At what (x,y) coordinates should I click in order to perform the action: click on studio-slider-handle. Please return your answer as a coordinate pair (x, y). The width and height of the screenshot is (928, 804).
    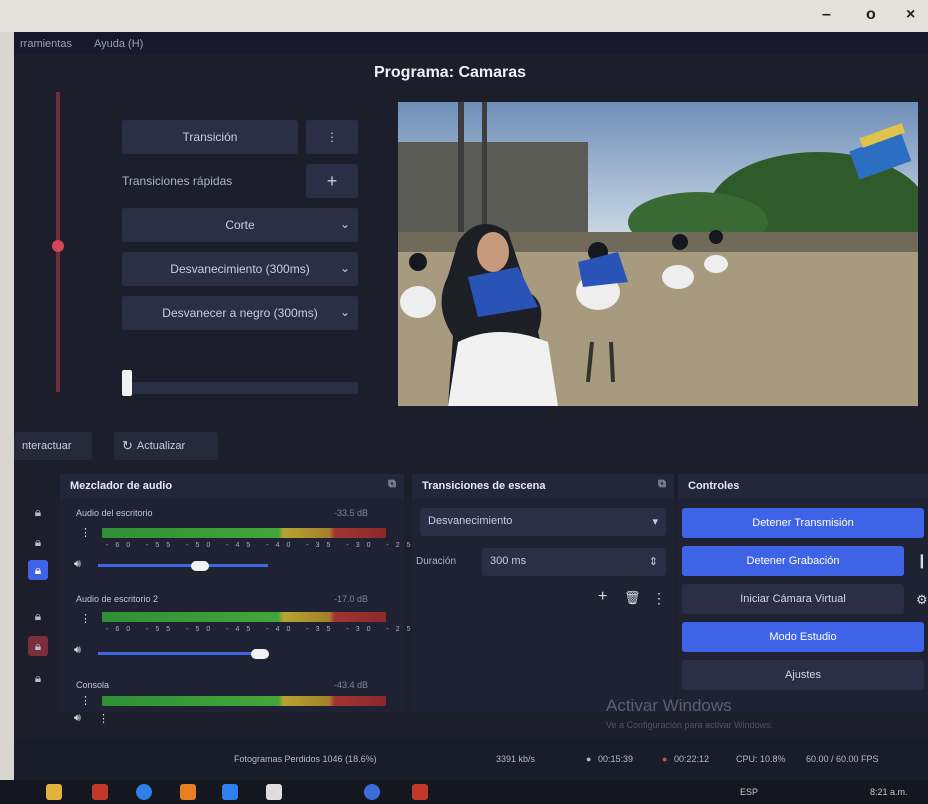
    Looking at the image, I should click on (58, 246).